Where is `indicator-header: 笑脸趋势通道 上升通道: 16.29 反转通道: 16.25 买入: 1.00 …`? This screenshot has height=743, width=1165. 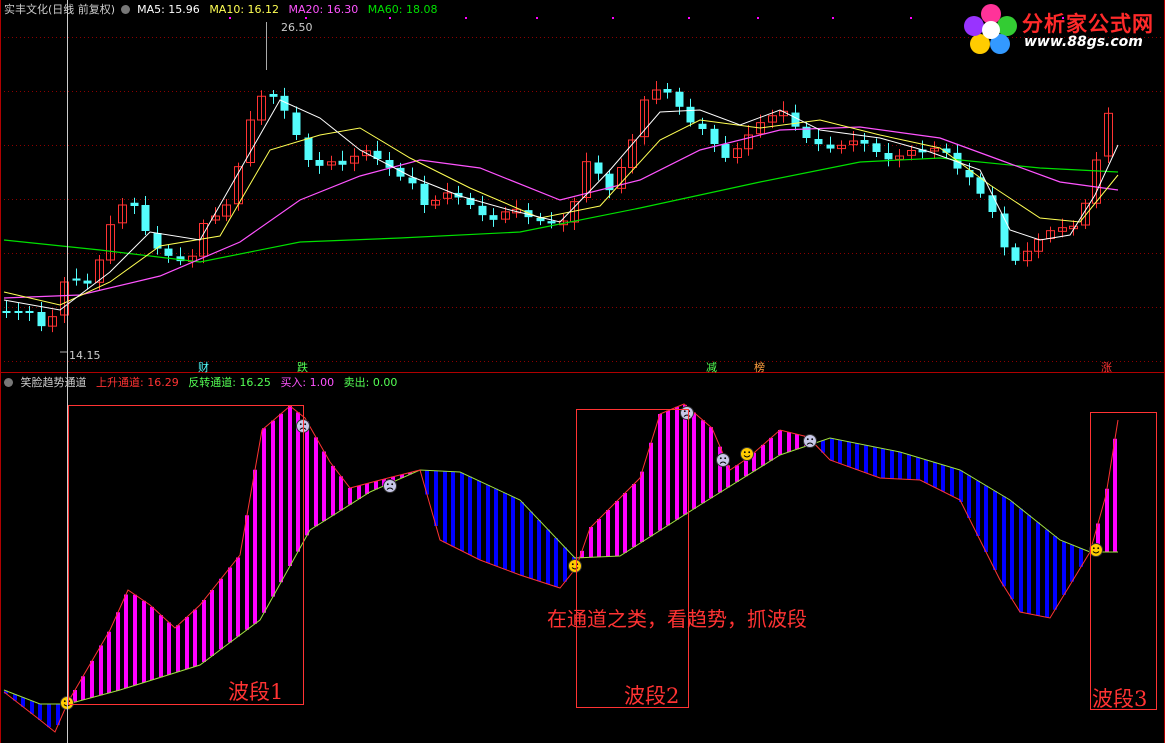
indicator-header: 笑脸趋势通道 上升通道: 16.29 反转通道: 16.25 买入: 1.00 … is located at coordinates (203, 383).